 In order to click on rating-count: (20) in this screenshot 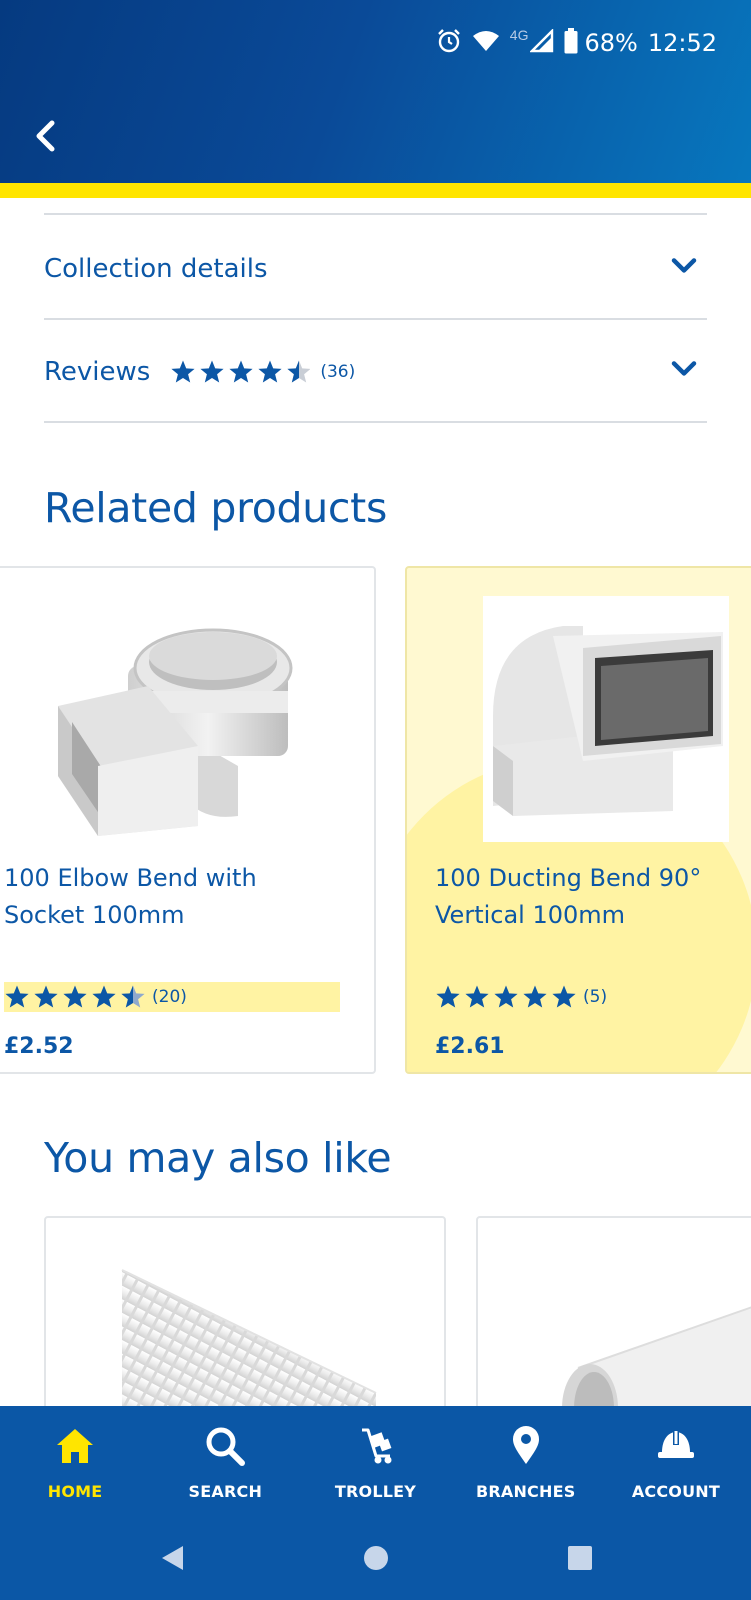, I will do `click(169, 997)`.